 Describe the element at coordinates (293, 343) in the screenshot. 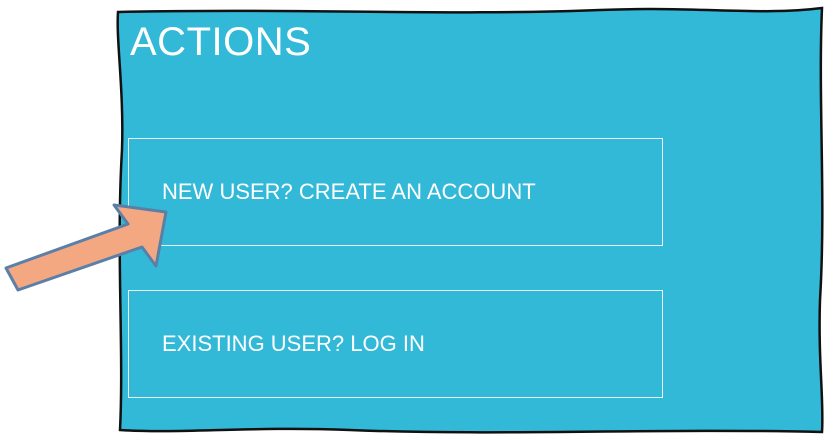

I see `login-button-label: EXISTING USER? LOG IN` at that location.